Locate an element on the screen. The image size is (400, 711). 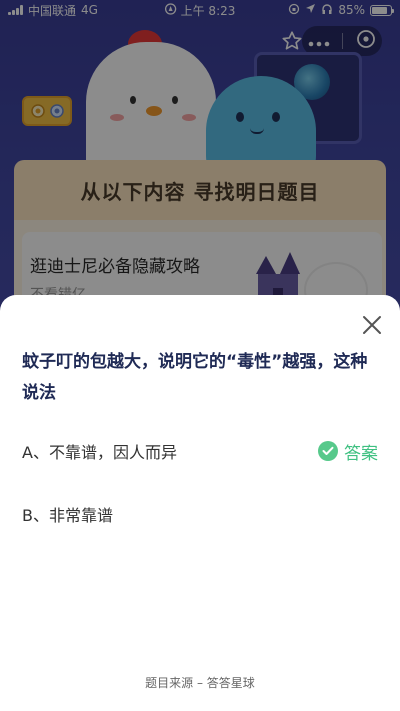
quiz-question: 蚊子叮的包越大，说明它的“毒性”越强，这种说法 is located at coordinates (195, 377).